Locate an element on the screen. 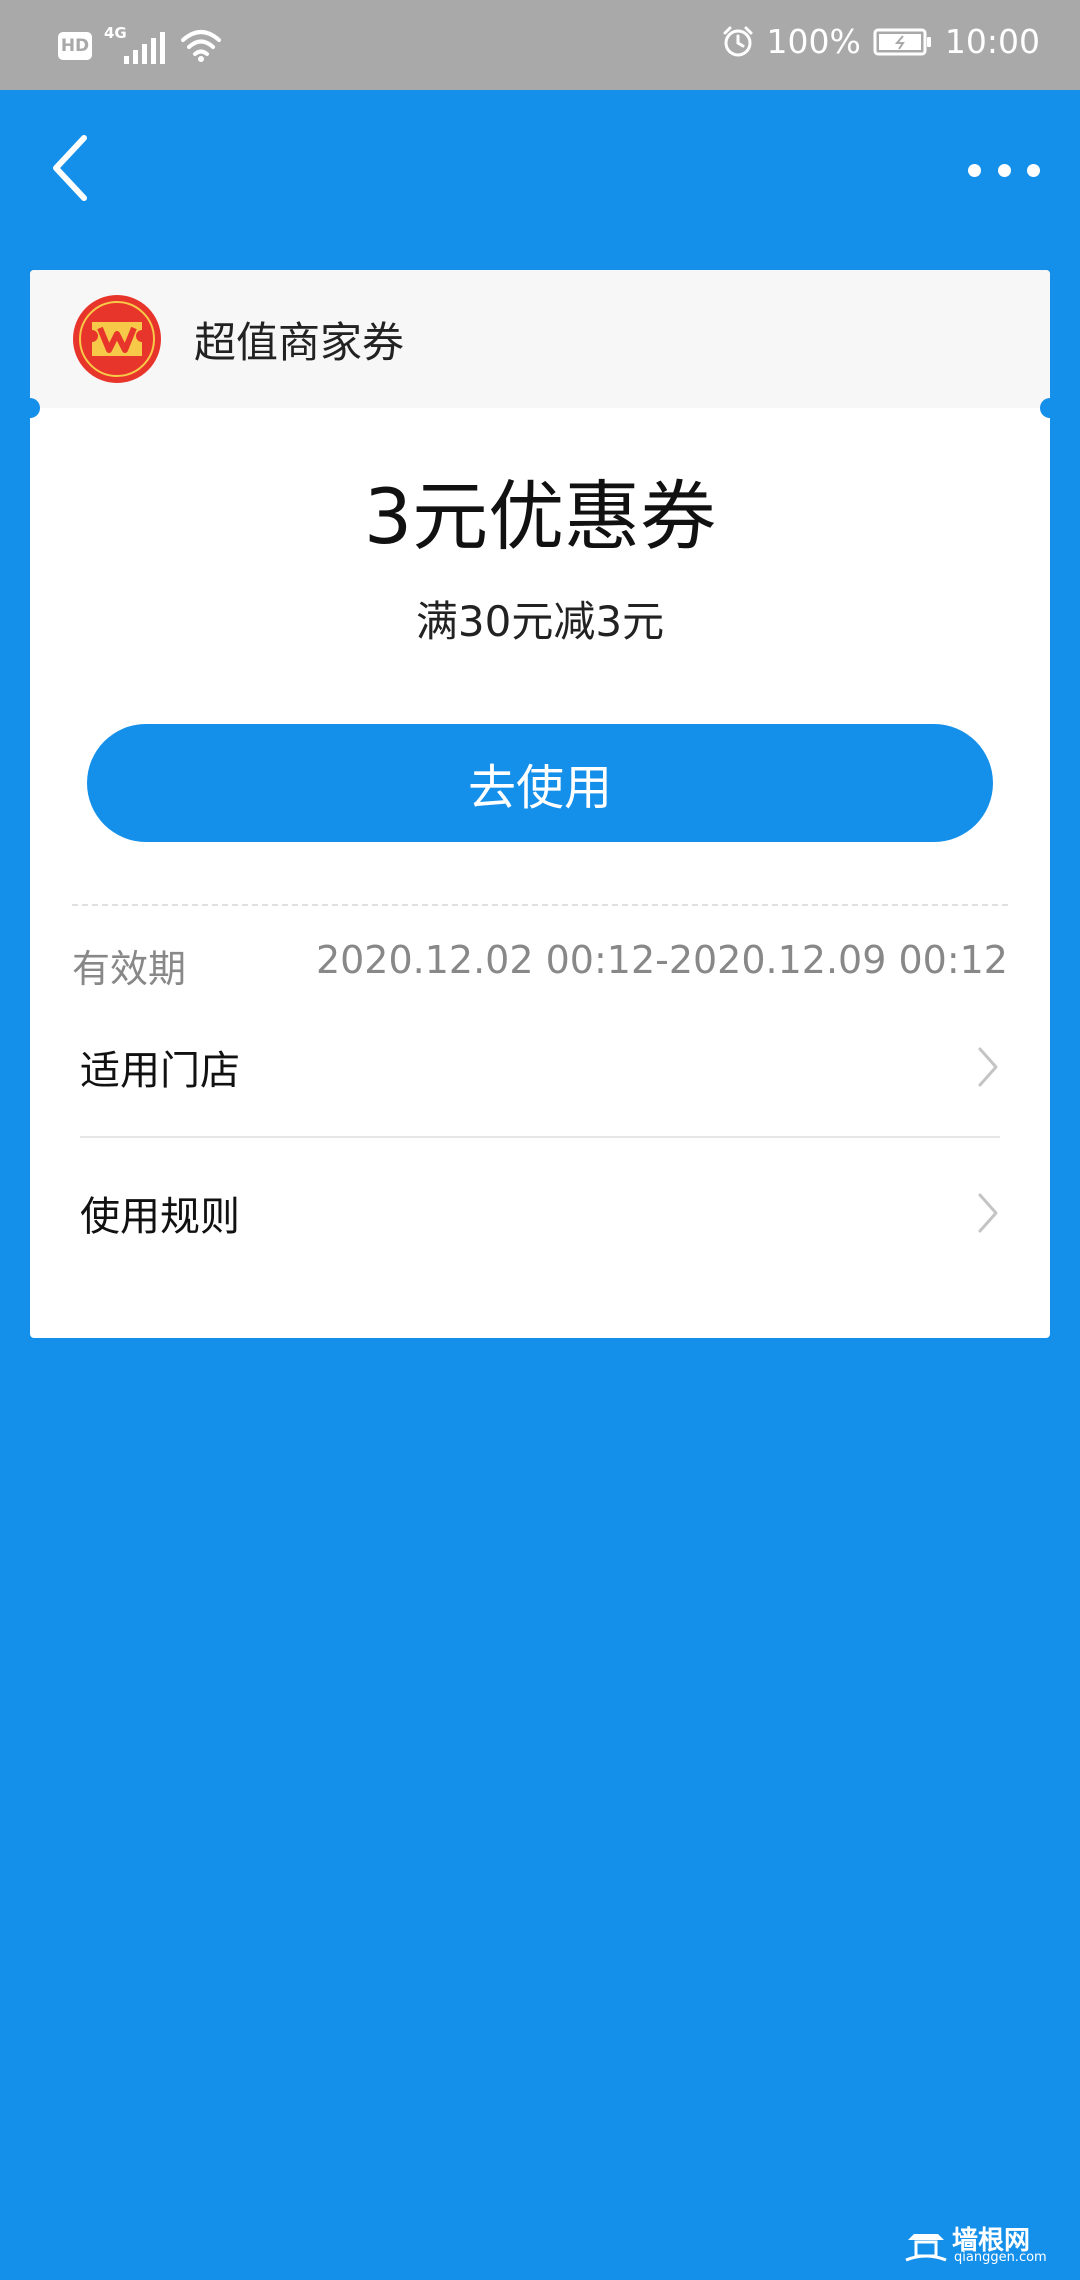  clock-time: 10:00 is located at coordinates (992, 41).